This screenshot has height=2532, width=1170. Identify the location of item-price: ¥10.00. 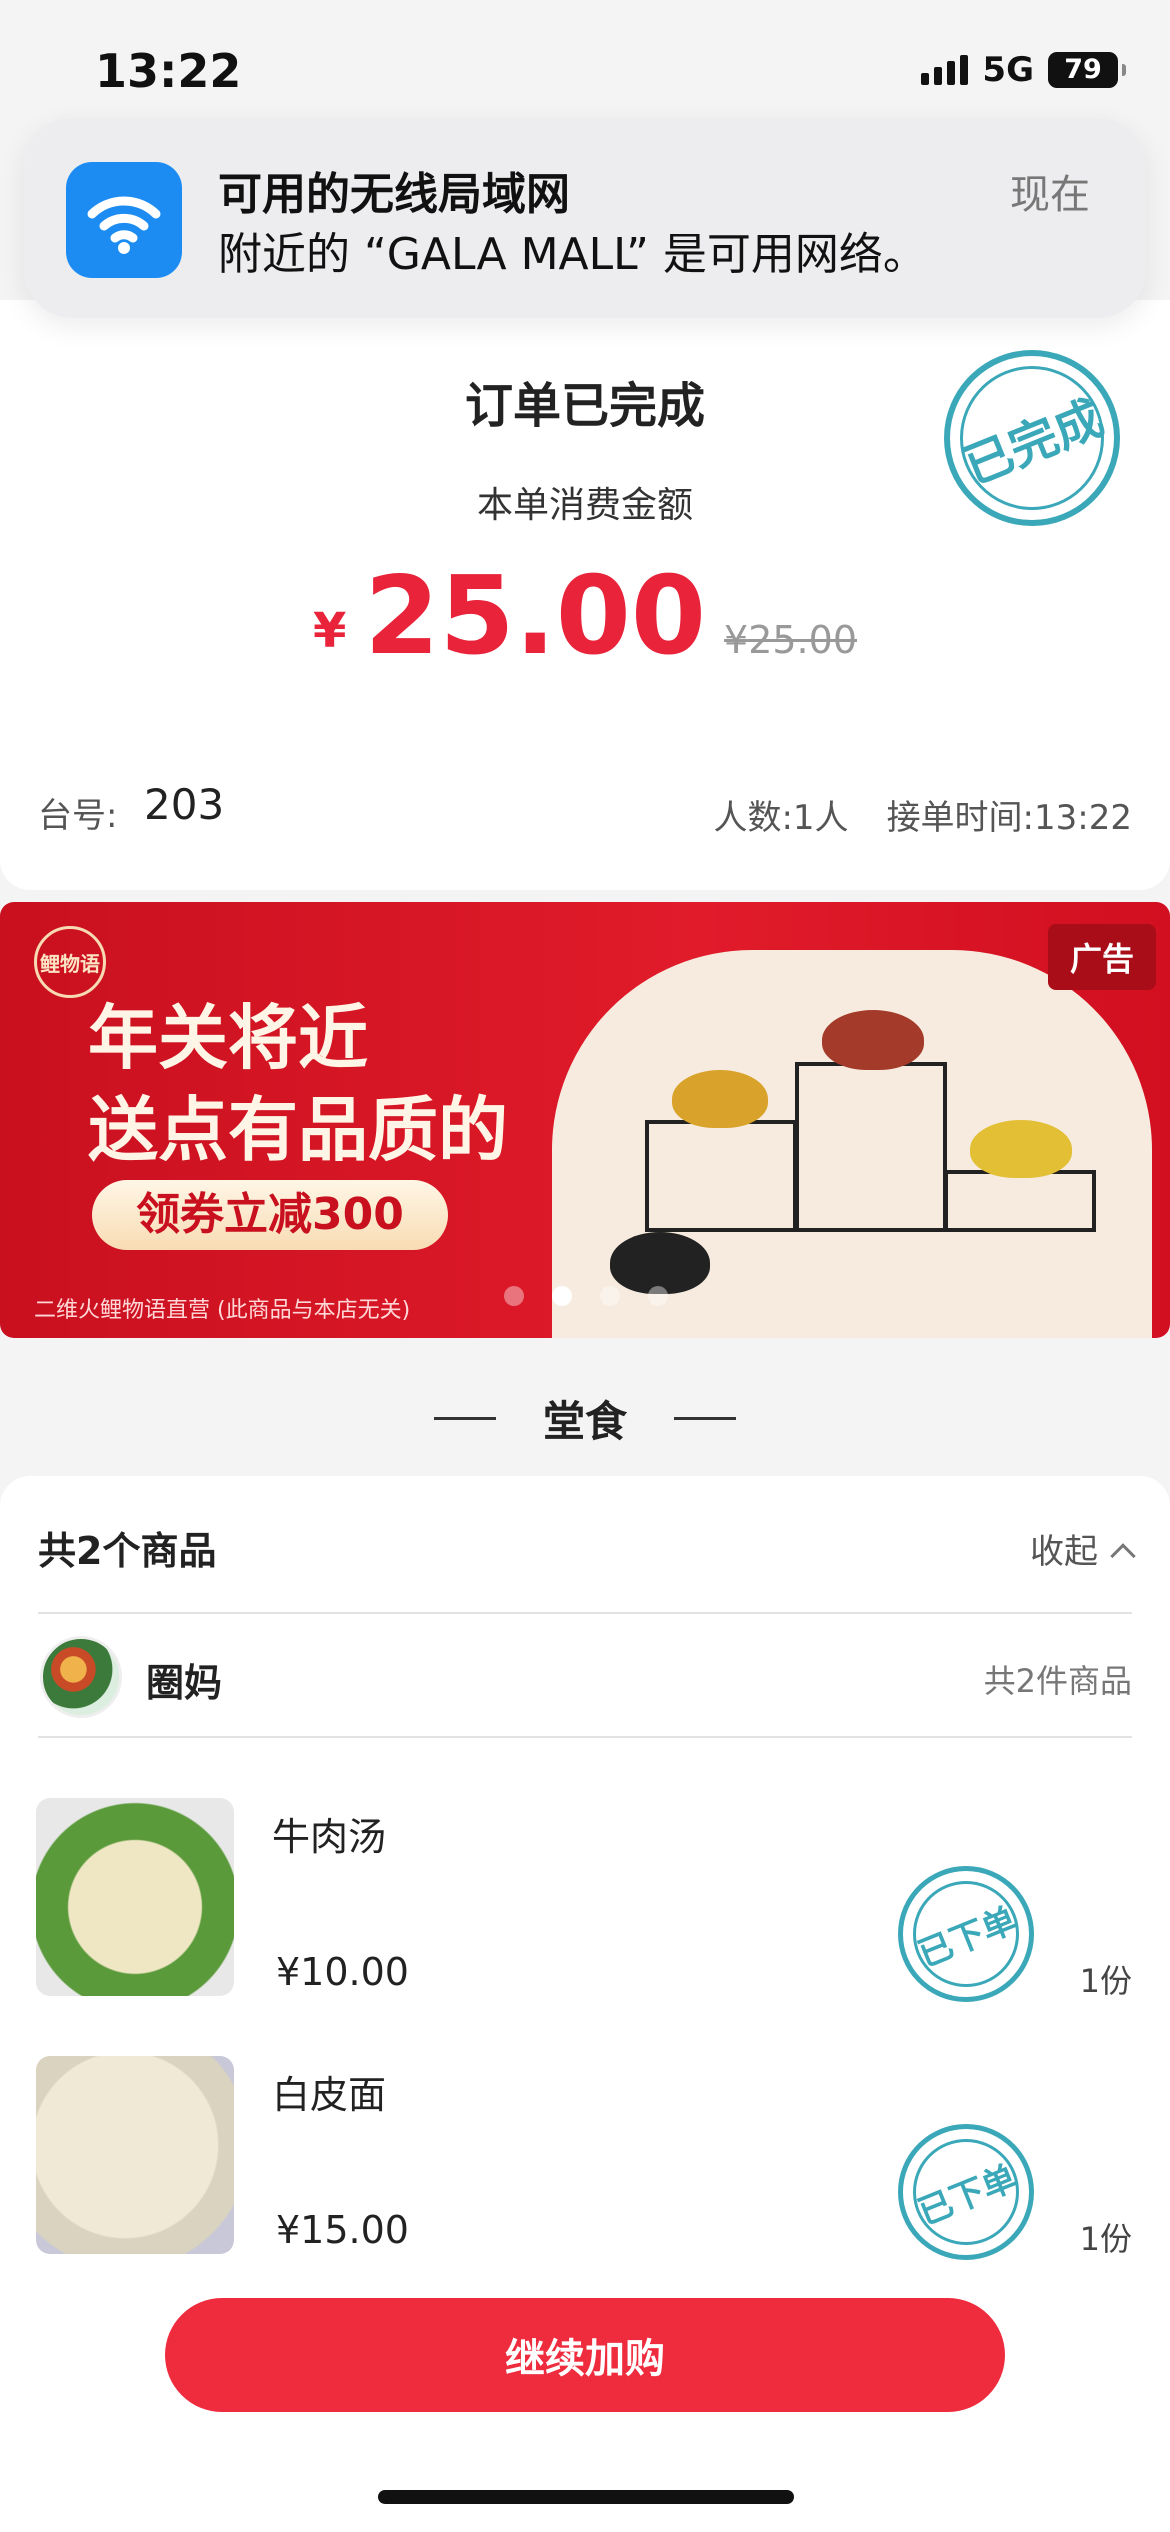
(342, 1972).